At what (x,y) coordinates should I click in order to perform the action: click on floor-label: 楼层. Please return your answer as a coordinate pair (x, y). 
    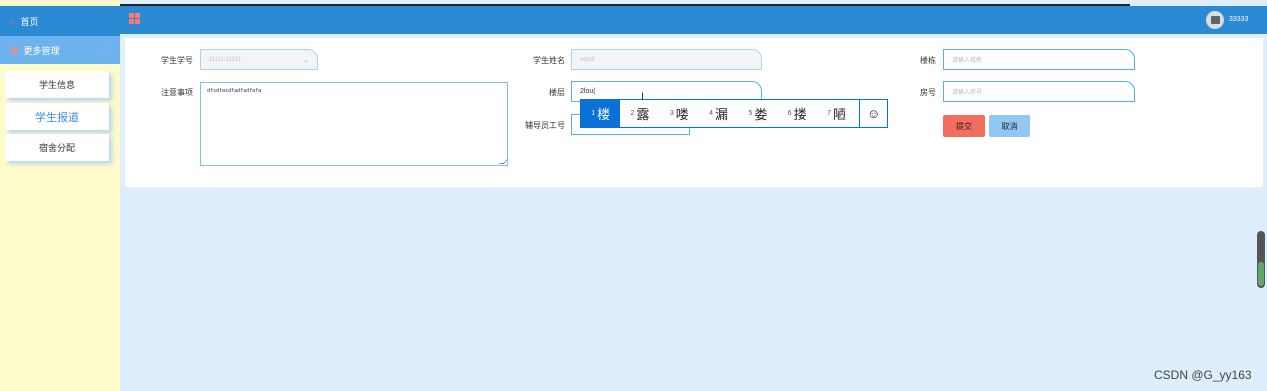
    Looking at the image, I should click on (557, 92).